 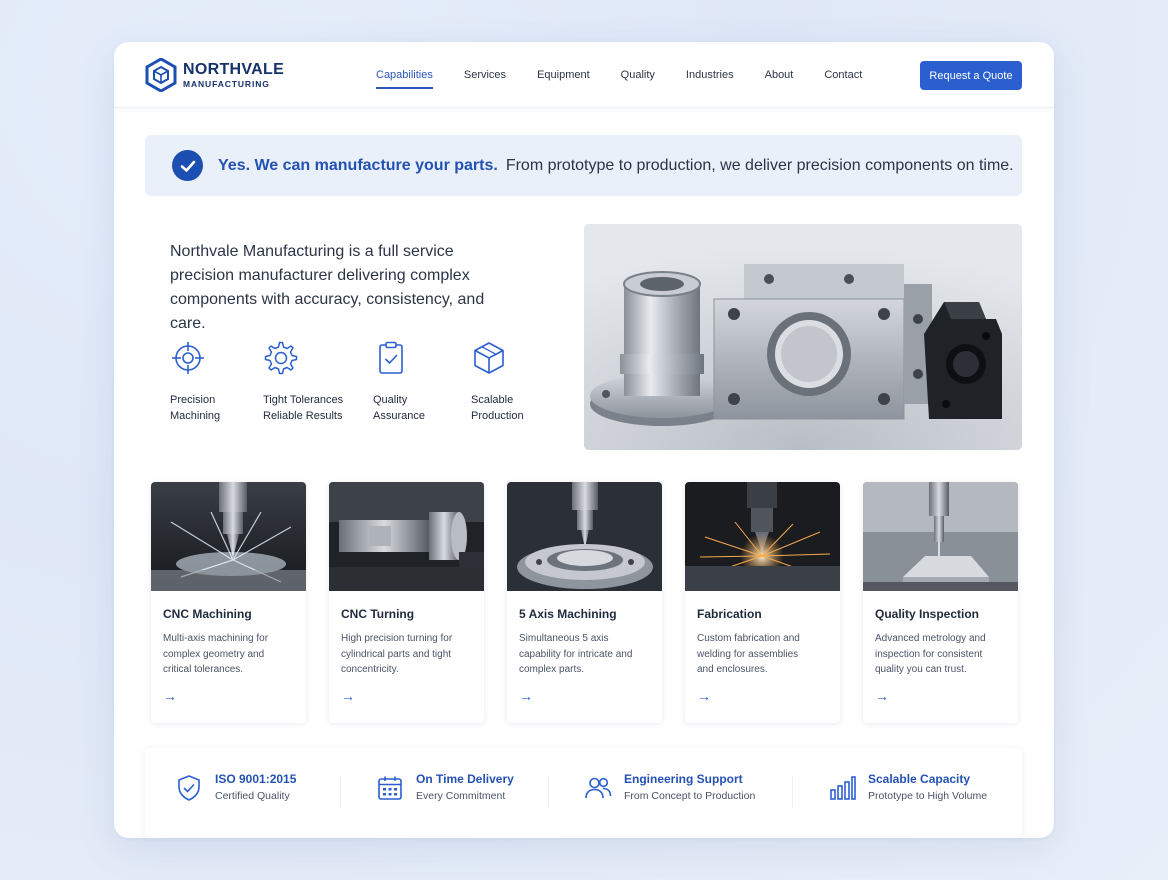 What do you see at coordinates (256, 779) in the screenshot?
I see `stat-title: ISO 9001:2015` at bounding box center [256, 779].